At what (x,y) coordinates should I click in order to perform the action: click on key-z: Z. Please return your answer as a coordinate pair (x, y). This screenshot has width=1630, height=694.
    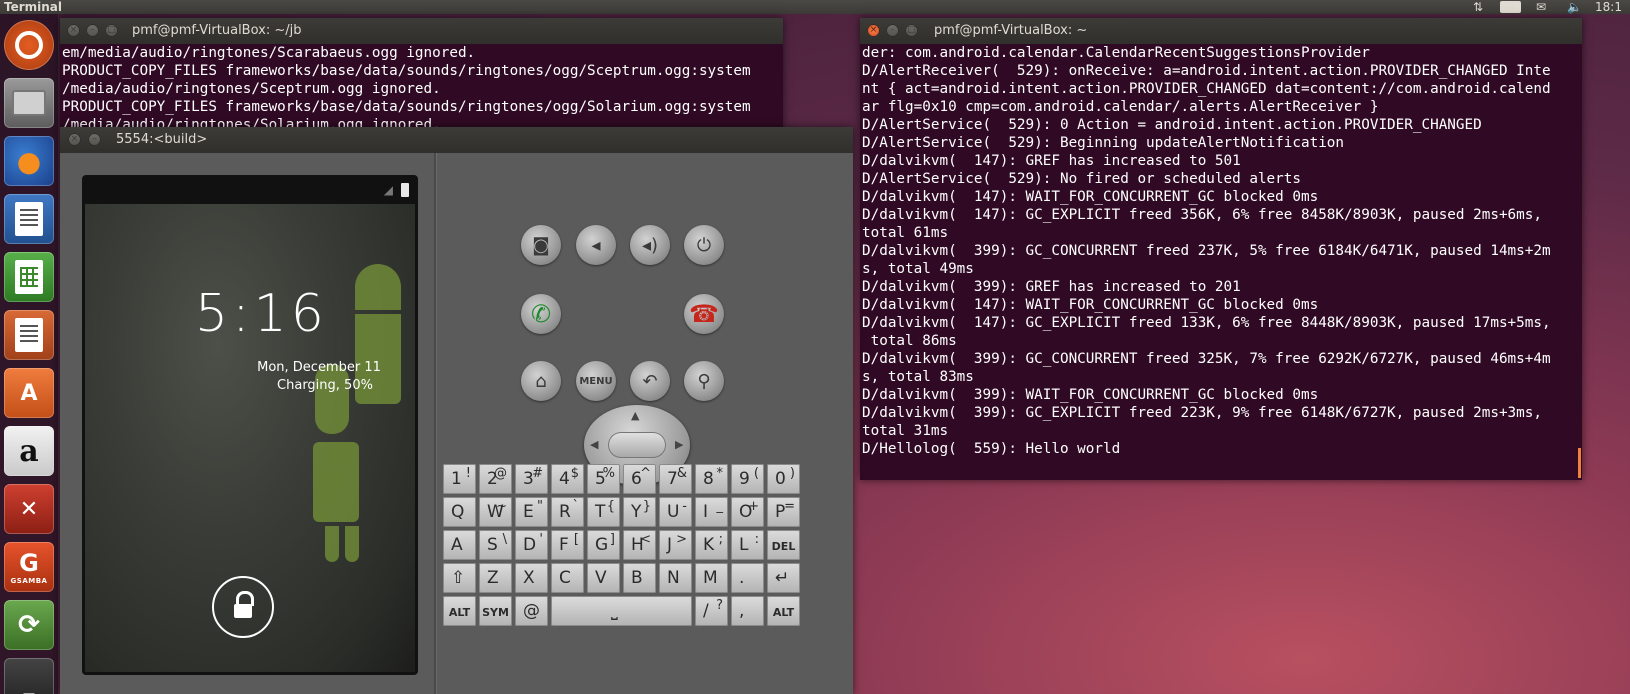
    Looking at the image, I should click on (495, 578).